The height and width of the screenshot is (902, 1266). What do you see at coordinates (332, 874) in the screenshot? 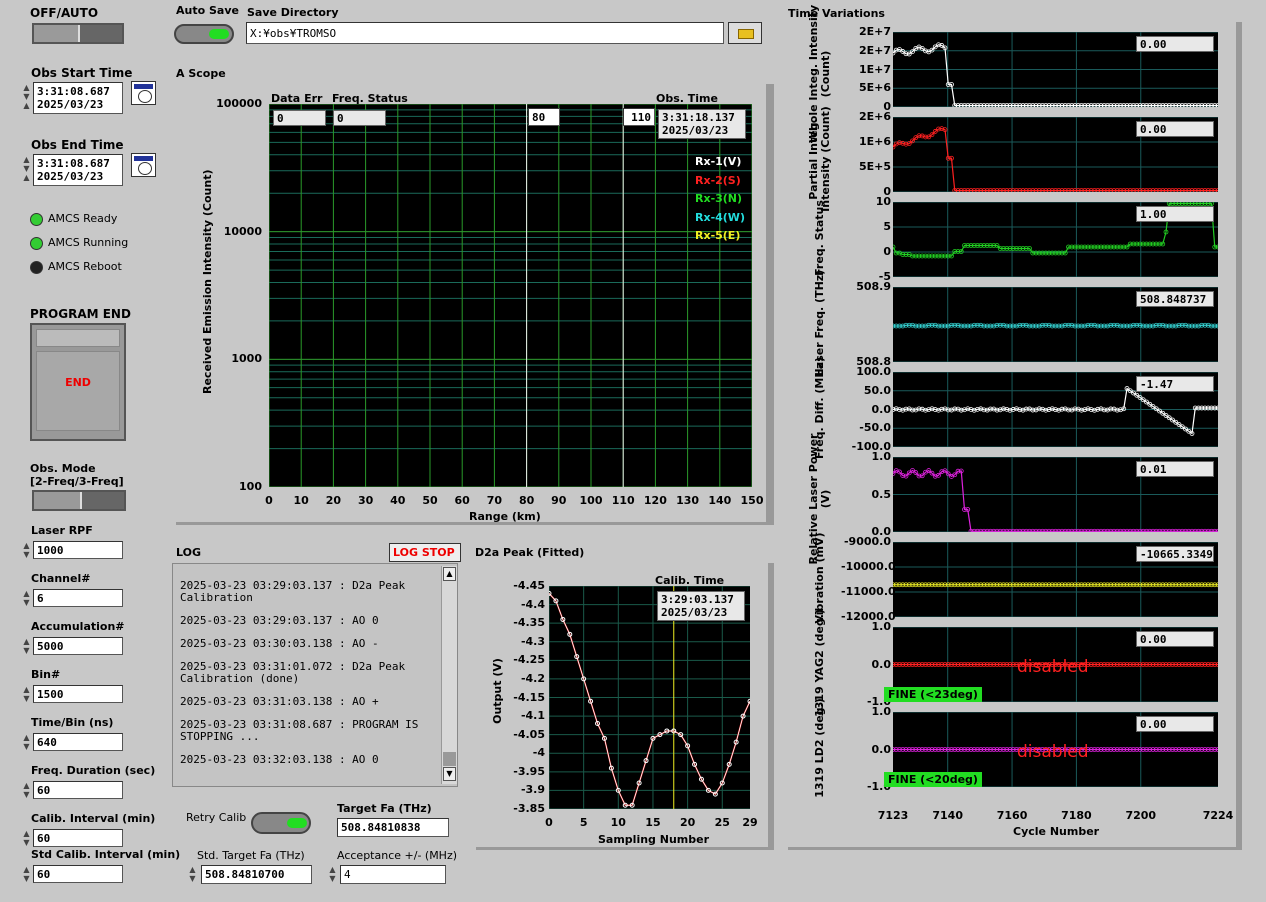
I see `acceptance-spinner: ▲ ▼` at bounding box center [332, 874].